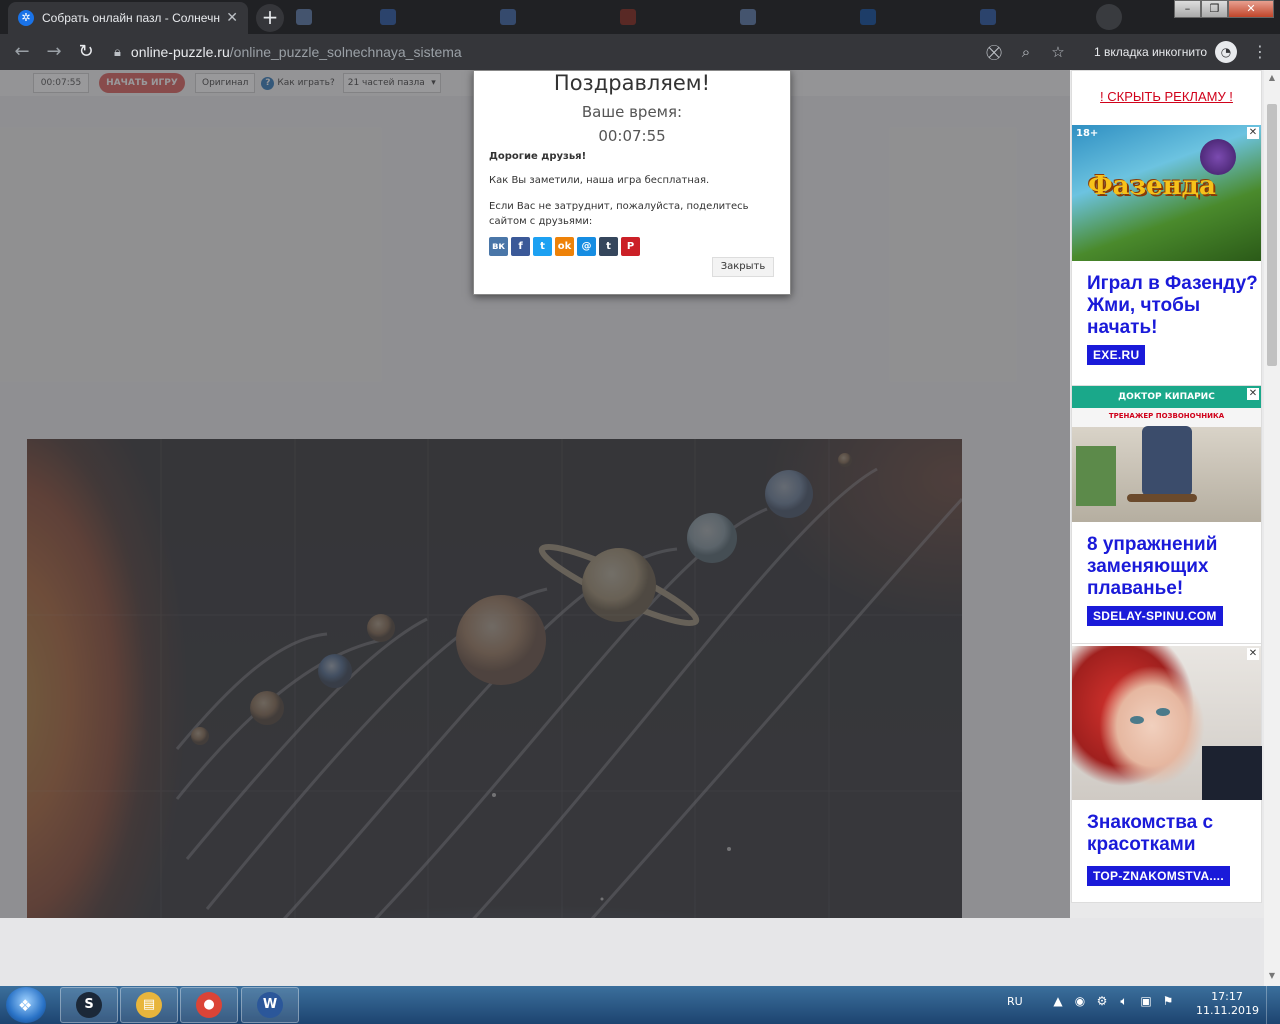 The width and height of the screenshot is (1280, 1024). I want to click on share-vk-button: вк, so click(498, 246).